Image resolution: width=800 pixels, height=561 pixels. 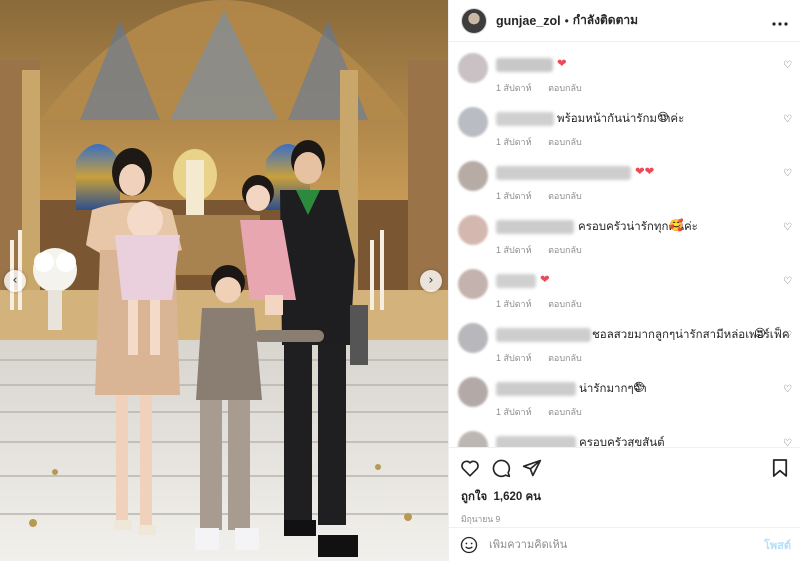 I want to click on following-button: กำลังติดตาม, so click(x=605, y=20).